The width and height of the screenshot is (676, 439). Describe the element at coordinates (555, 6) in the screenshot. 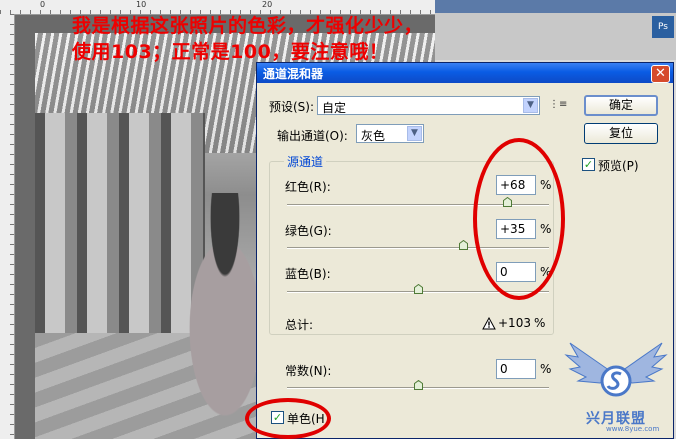

I see `panel-strip` at that location.